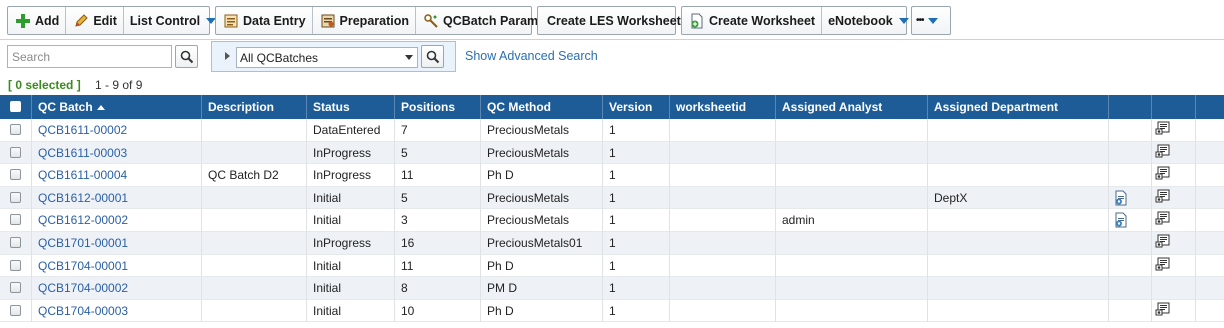 This screenshot has width=1224, height=328. Describe the element at coordinates (1018, 107) in the screenshot. I see `column-header-assigned-department: Assigned Department` at that location.